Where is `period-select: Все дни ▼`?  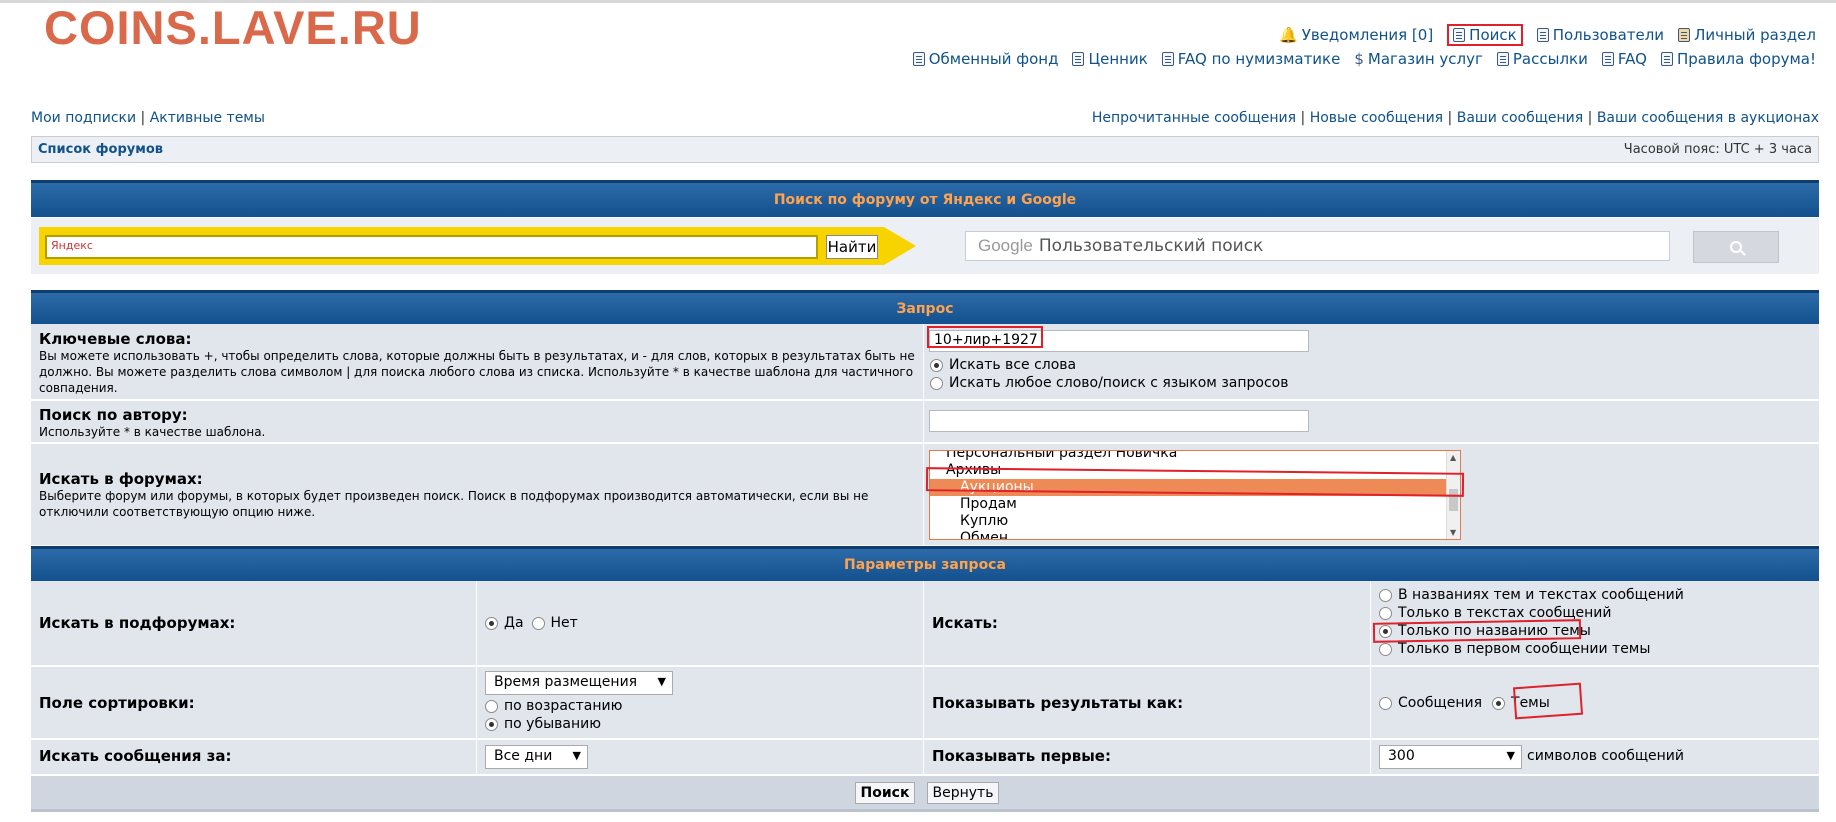 period-select: Все дни ▼ is located at coordinates (536, 757).